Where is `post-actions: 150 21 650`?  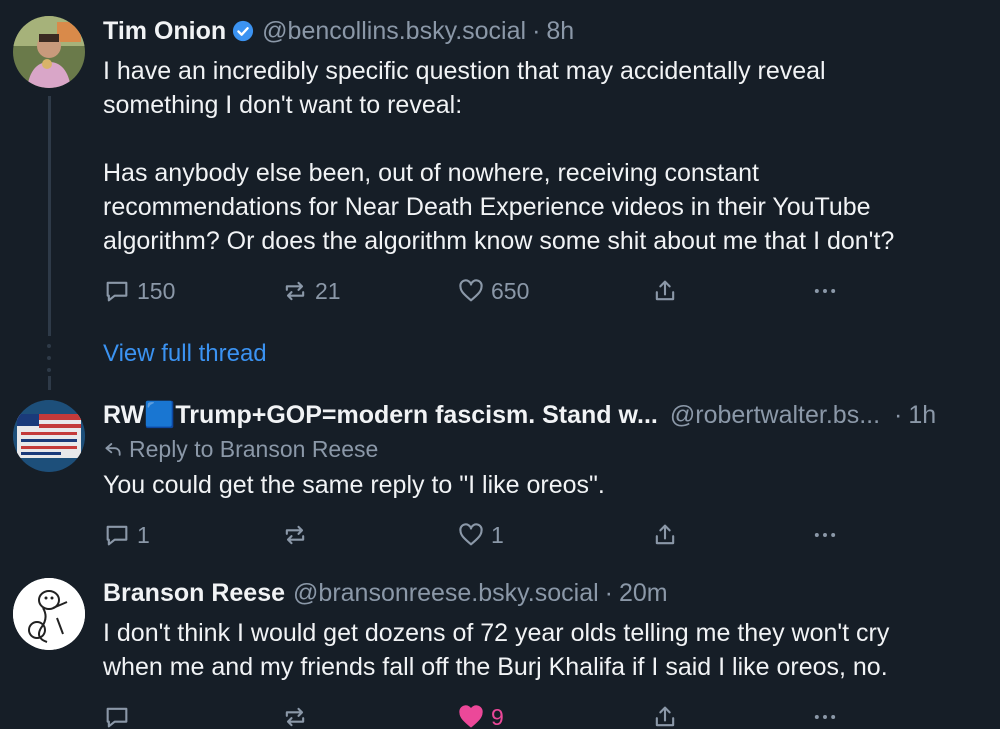
post-actions: 150 21 650 is located at coordinates (543, 291).